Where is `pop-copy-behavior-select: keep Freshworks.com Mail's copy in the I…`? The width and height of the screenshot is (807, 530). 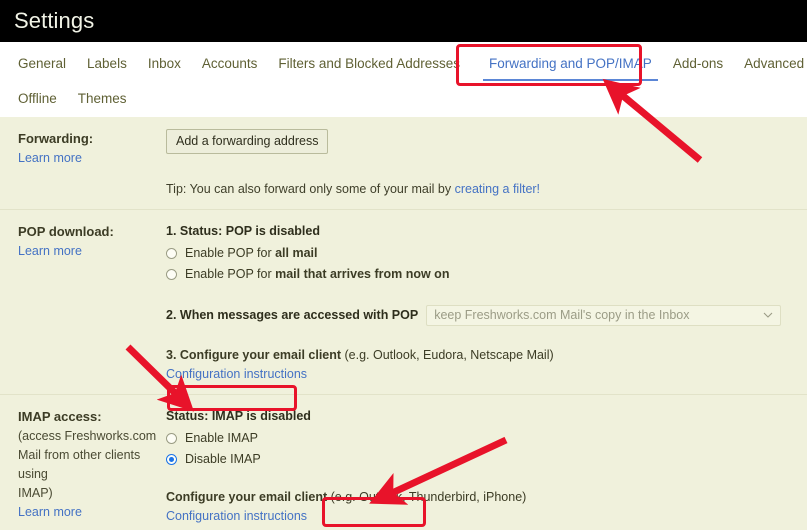
pop-copy-behavior-select: keep Freshworks.com Mail's copy in the I… is located at coordinates (603, 315).